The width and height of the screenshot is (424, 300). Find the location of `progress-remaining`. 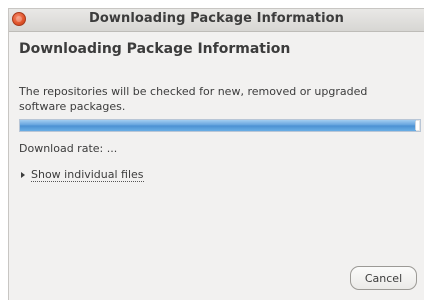

progress-remaining is located at coordinates (417, 125).